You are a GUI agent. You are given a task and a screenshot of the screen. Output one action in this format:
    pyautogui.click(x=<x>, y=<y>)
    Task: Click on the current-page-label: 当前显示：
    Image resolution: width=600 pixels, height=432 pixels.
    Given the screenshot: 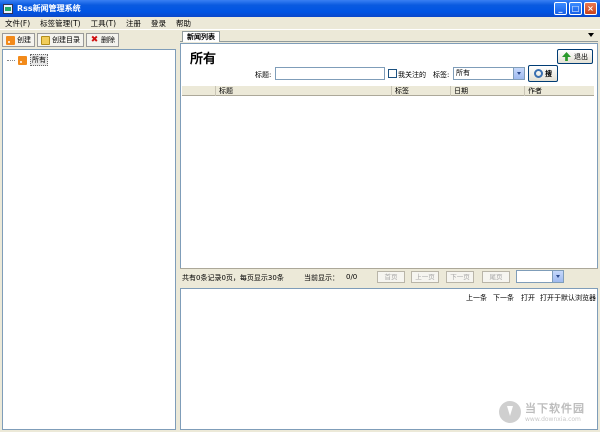 What is the action you would take?
    pyautogui.click(x=321, y=278)
    